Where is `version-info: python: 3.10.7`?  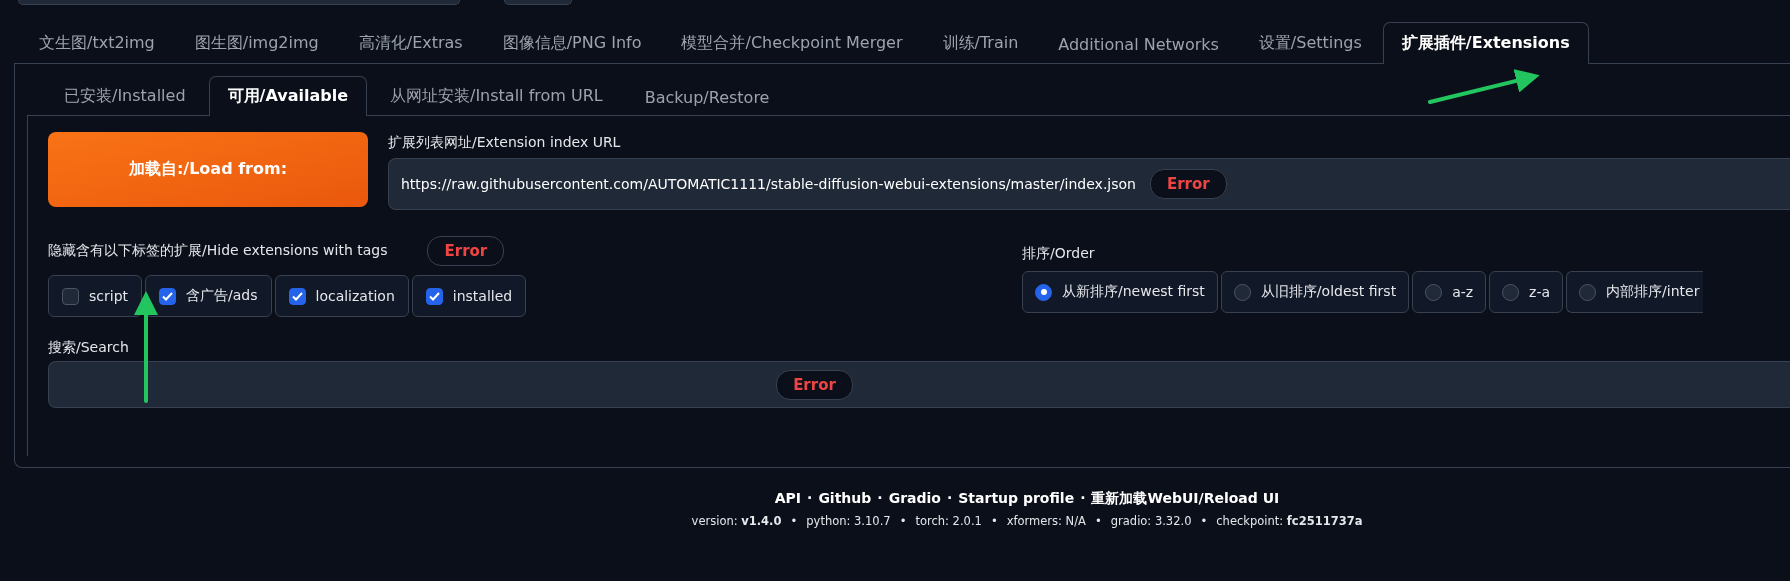 version-info: python: 3.10.7 is located at coordinates (848, 521).